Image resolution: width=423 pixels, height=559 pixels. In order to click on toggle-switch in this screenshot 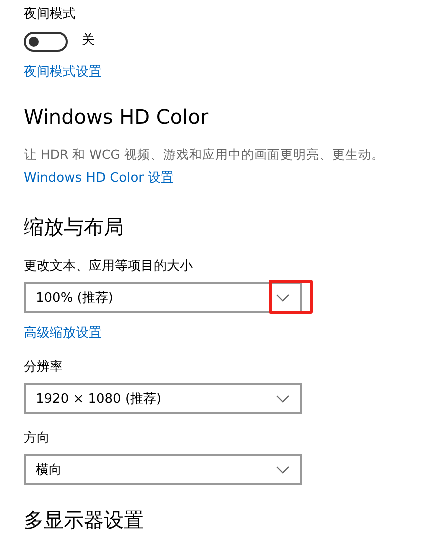, I will do `click(46, 42)`.